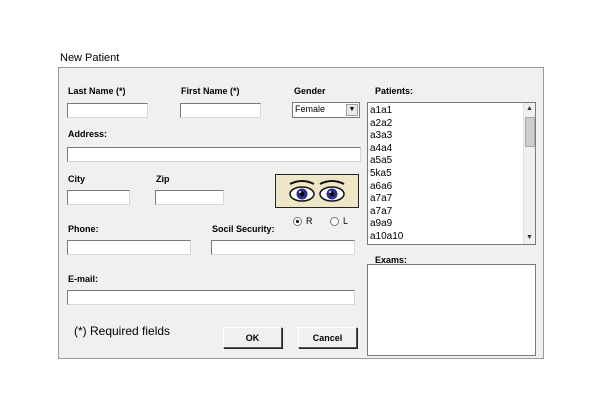  Describe the element at coordinates (210, 91) in the screenshot. I see `first-name-label: First Name (*)` at that location.